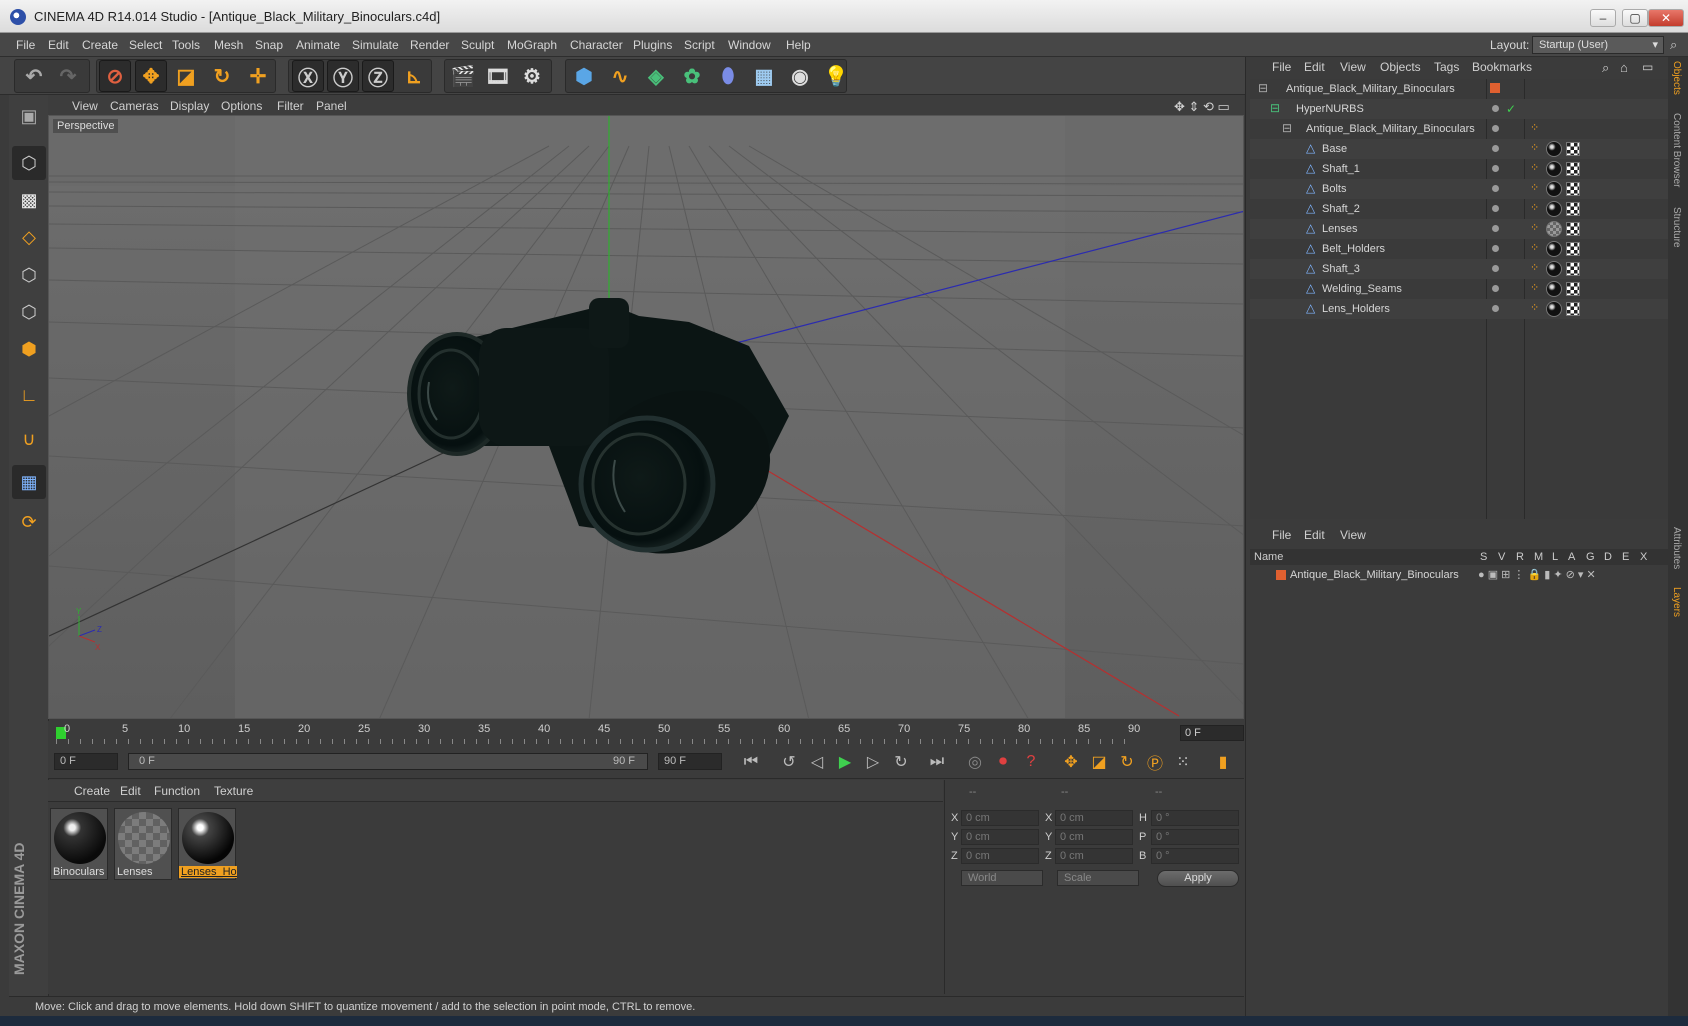  Describe the element at coordinates (1460, 149) in the screenshot. I see `object-row: △ Base ⁘` at that location.